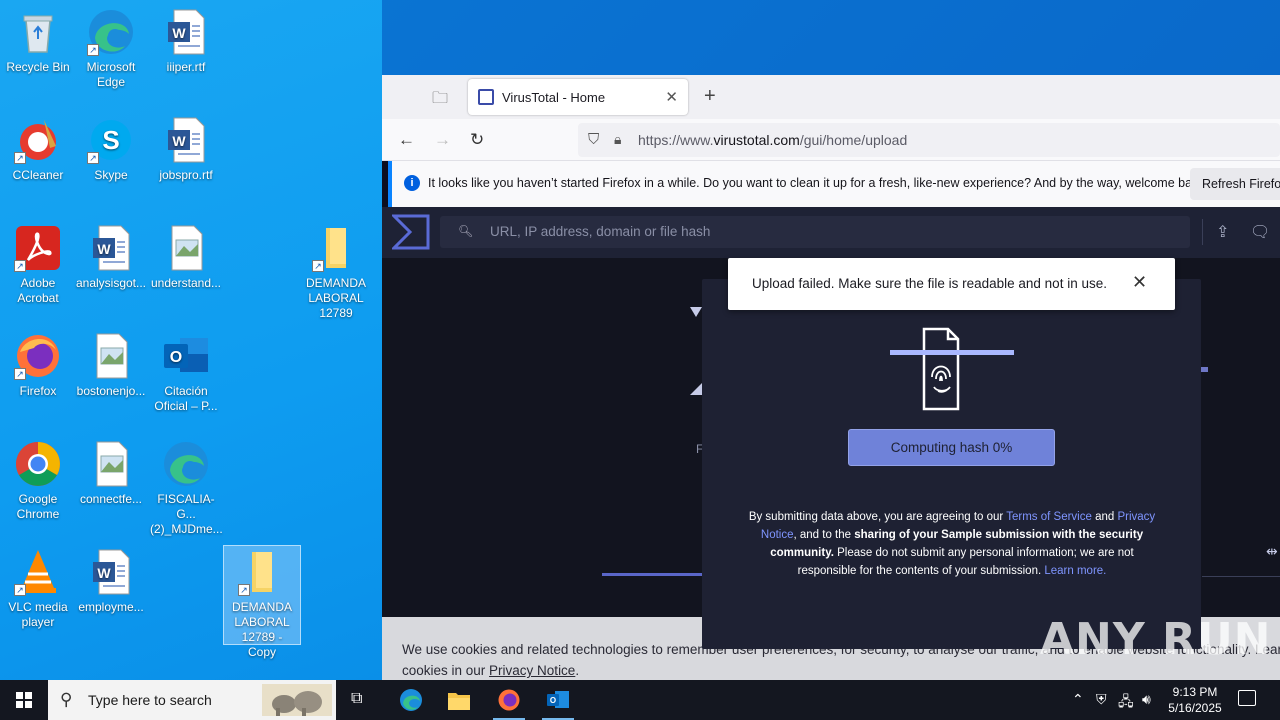  I want to click on reload-icon: ↻, so click(477, 140).